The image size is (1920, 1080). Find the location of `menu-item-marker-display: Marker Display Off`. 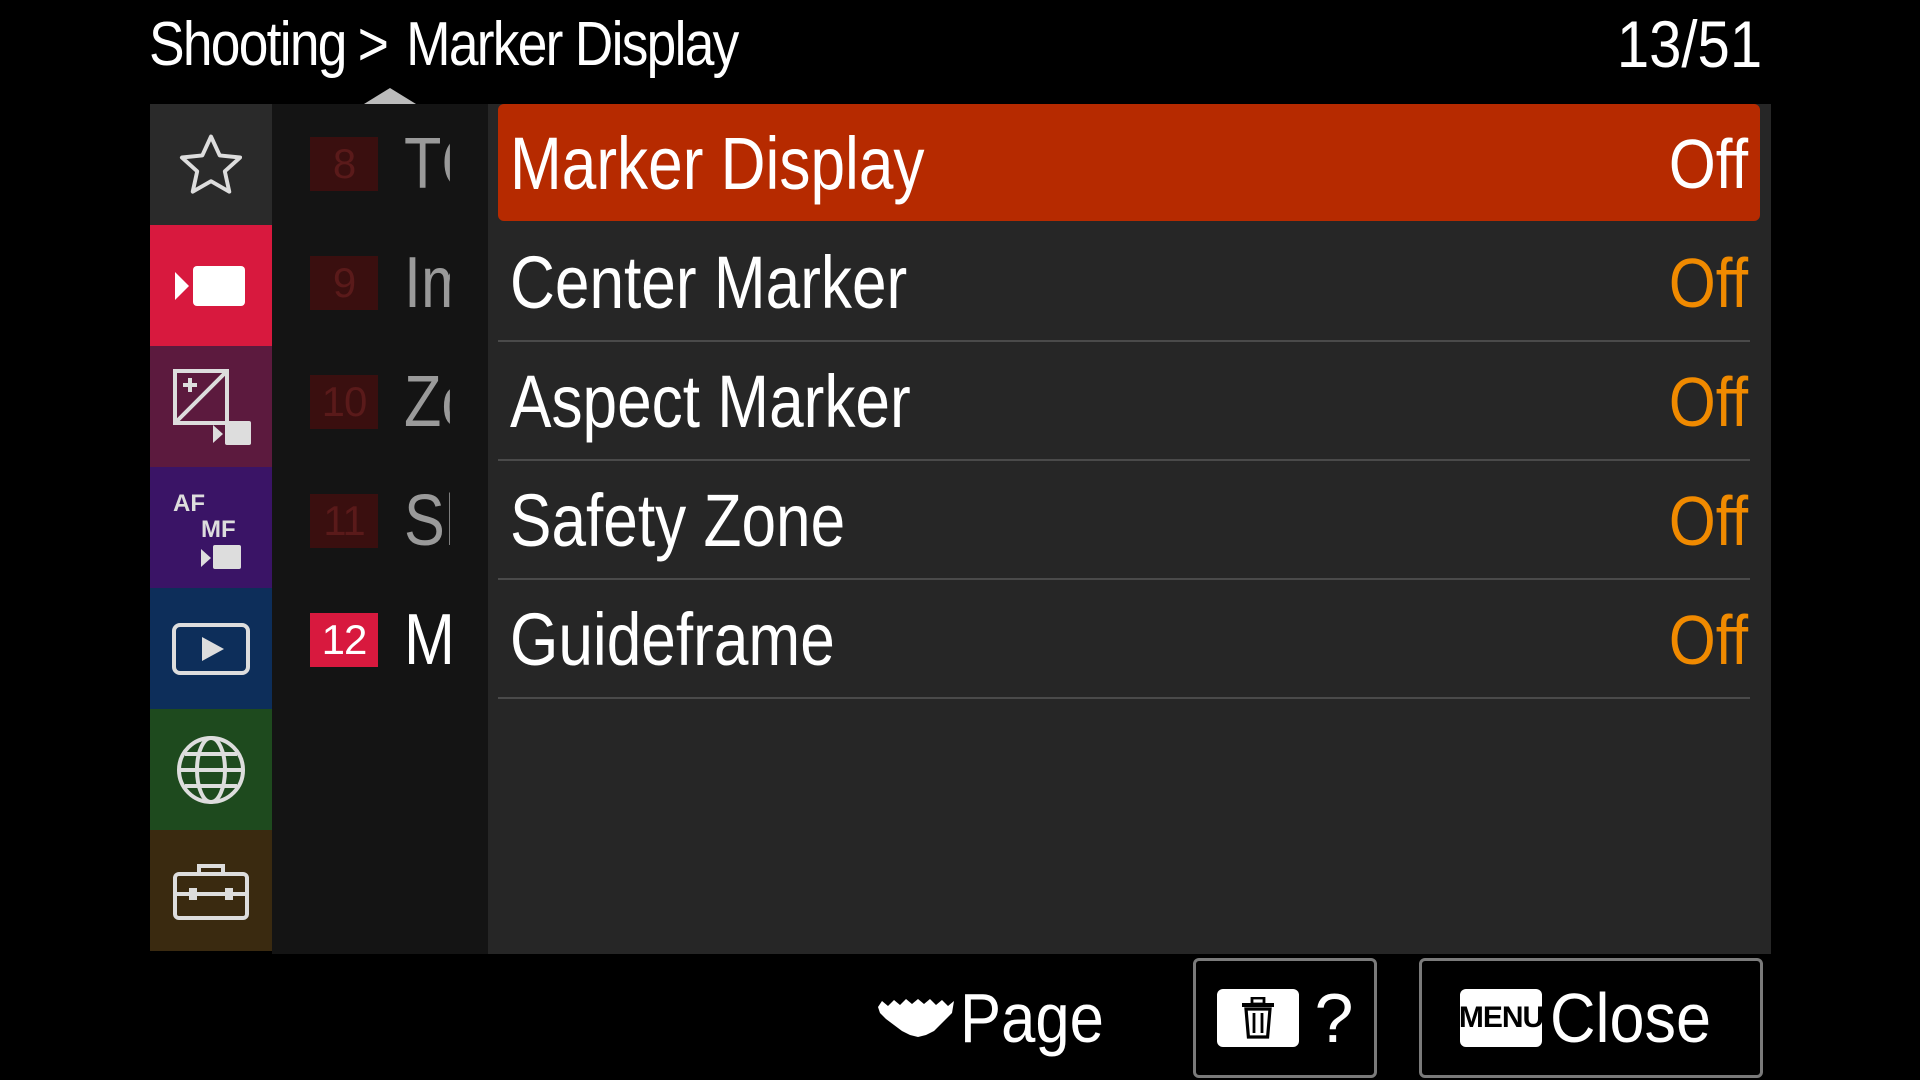

menu-item-marker-display: Marker Display Off is located at coordinates (1129, 162).